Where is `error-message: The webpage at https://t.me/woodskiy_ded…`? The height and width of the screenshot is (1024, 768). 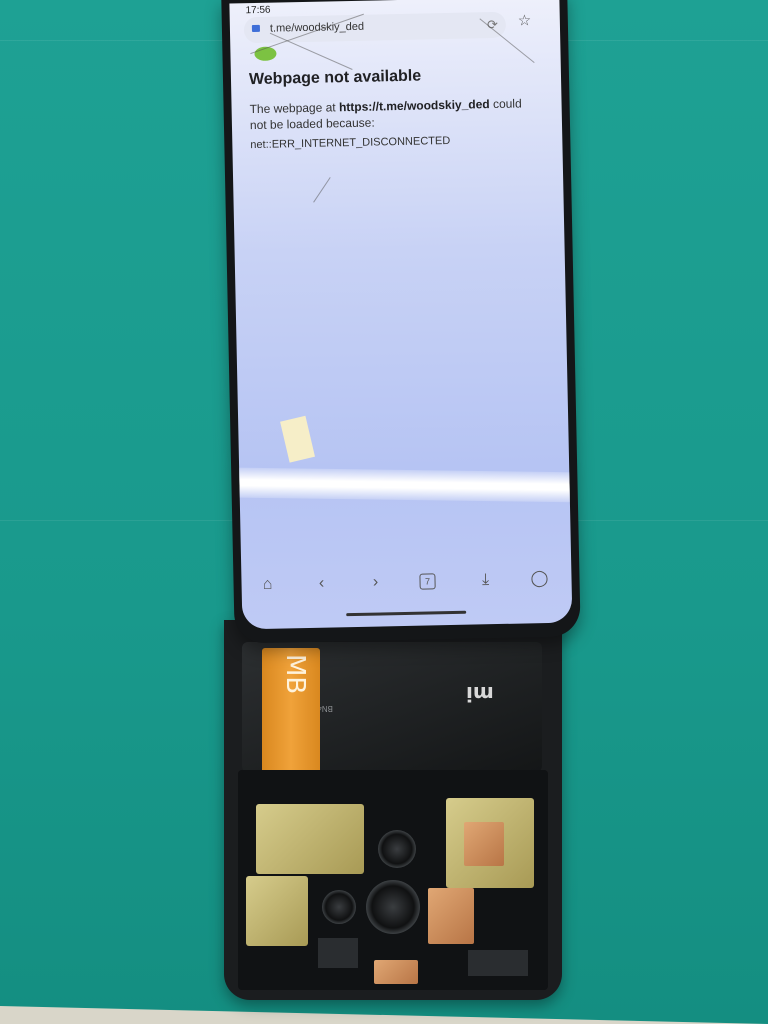
error-message: The webpage at https://t.me/woodskiy_ded… is located at coordinates (394, 114).